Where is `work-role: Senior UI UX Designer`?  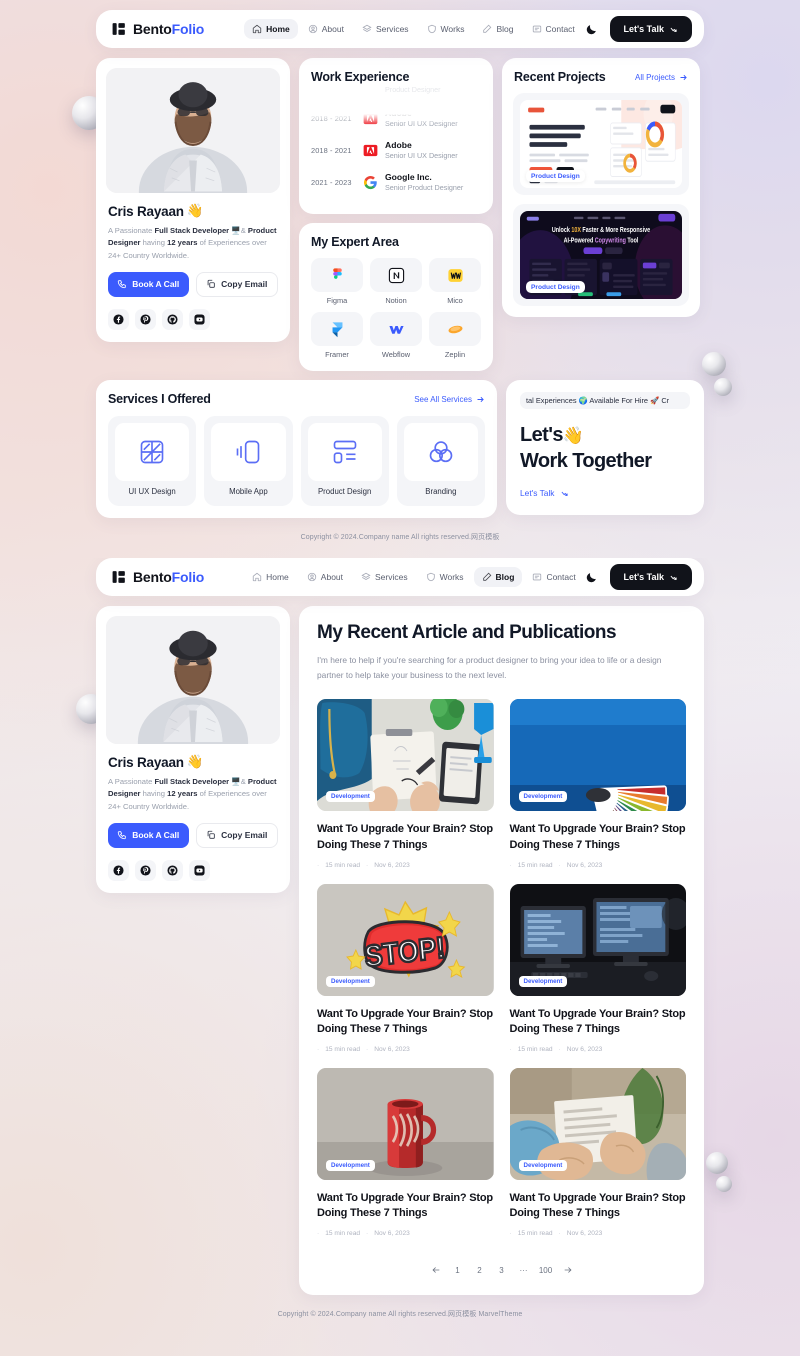 work-role: Senior UI UX Designer is located at coordinates (421, 156).